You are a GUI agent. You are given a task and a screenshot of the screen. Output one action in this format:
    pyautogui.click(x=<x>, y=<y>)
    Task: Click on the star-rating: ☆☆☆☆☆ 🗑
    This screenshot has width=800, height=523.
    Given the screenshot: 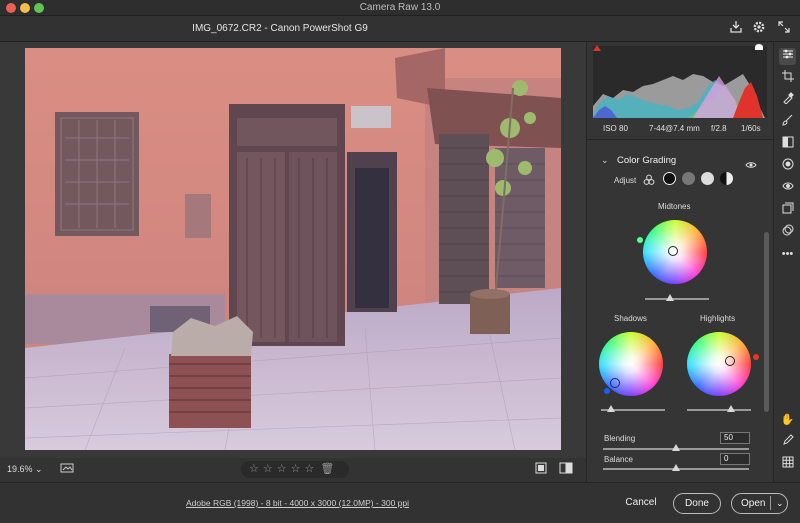 What is the action you would take?
    pyautogui.click(x=295, y=469)
    